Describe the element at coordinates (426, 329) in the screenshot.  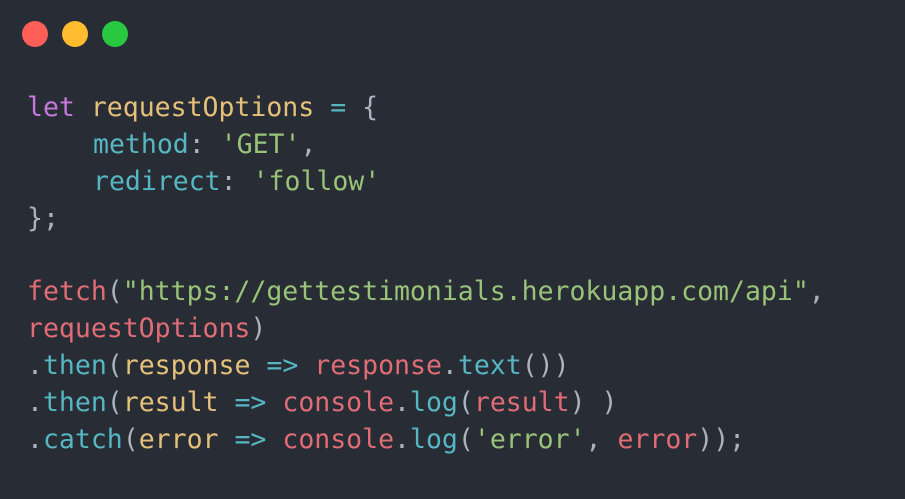
I see `code-line-7: requestOptions)` at that location.